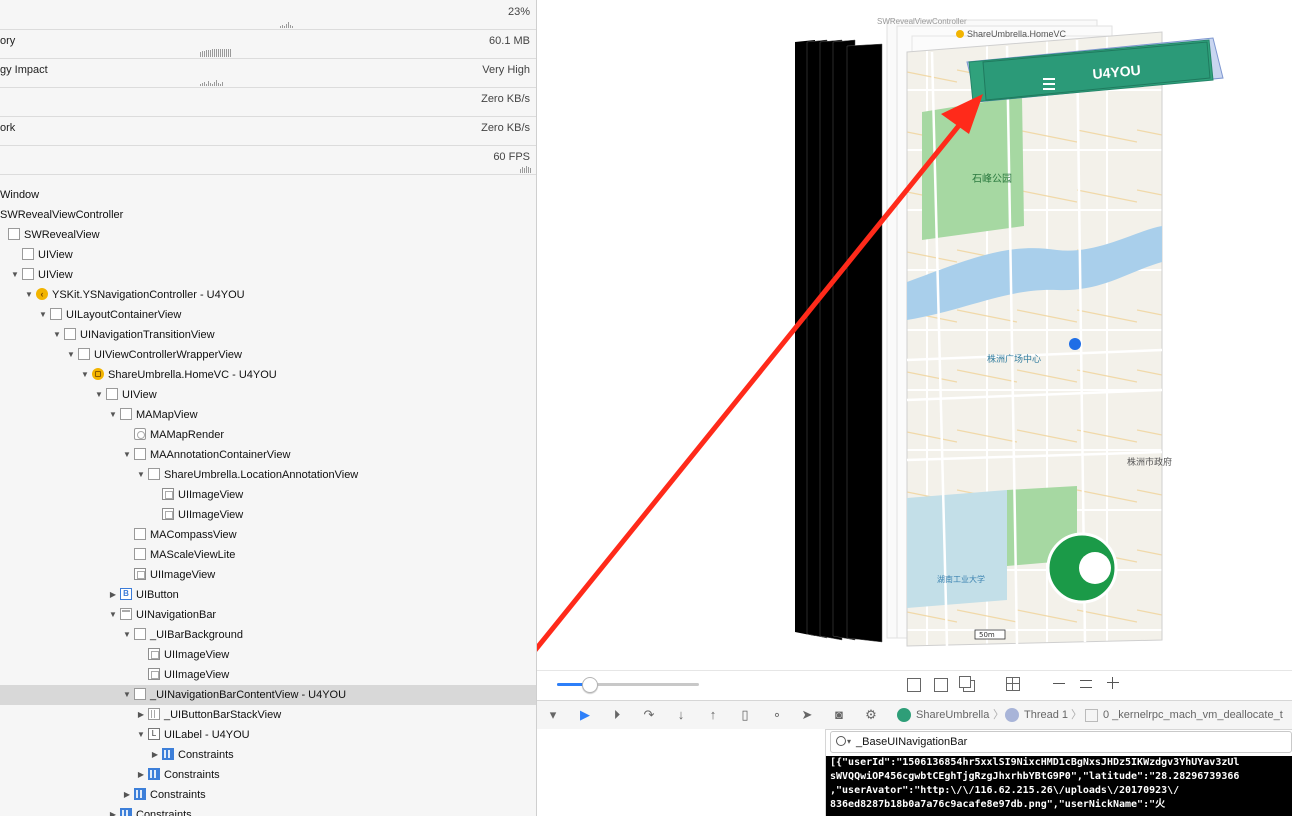  Describe the element at coordinates (506, 70) in the screenshot. I see `gauge-value: Very High` at that location.